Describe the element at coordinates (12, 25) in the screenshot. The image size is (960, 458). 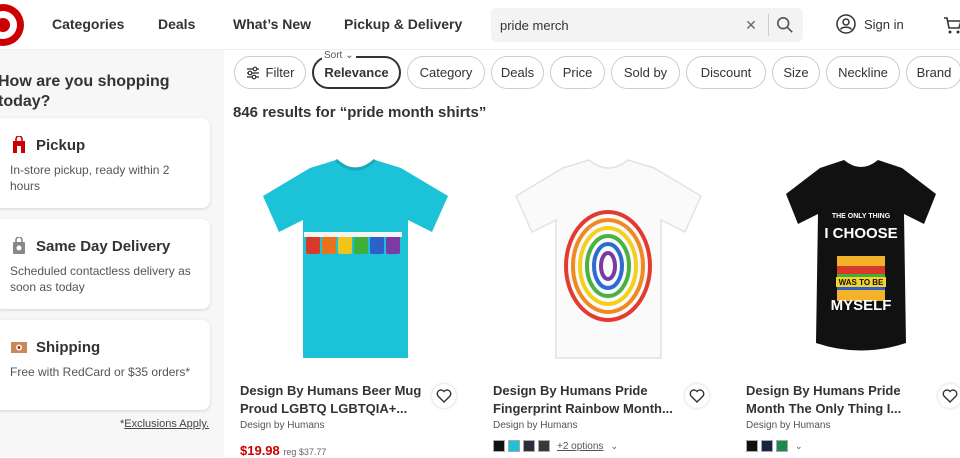
I see `target-logo` at that location.